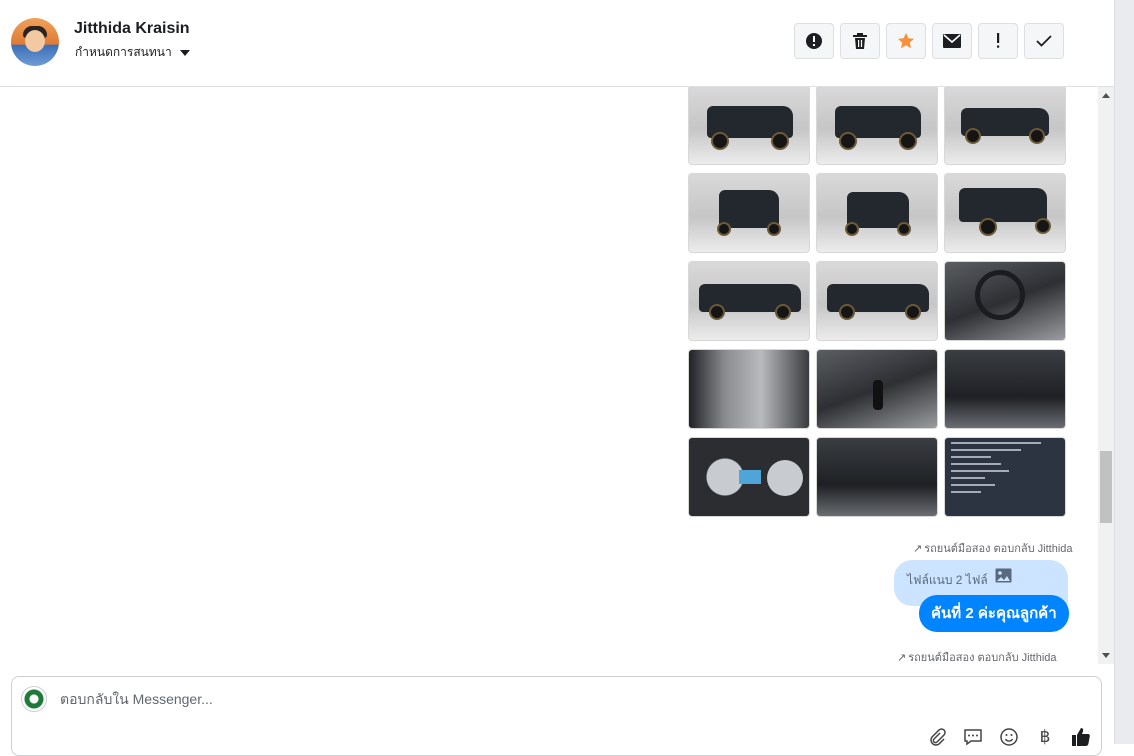 Image resolution: width=1134 pixels, height=756 pixels. I want to click on star-button, so click(906, 41).